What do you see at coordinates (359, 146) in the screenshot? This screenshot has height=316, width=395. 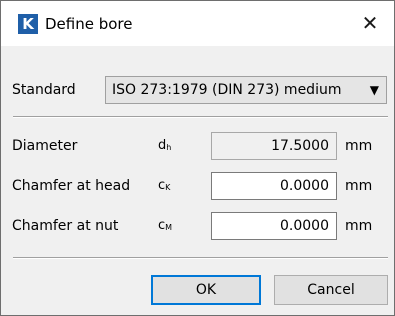 I see `diameter-unit: mm` at bounding box center [359, 146].